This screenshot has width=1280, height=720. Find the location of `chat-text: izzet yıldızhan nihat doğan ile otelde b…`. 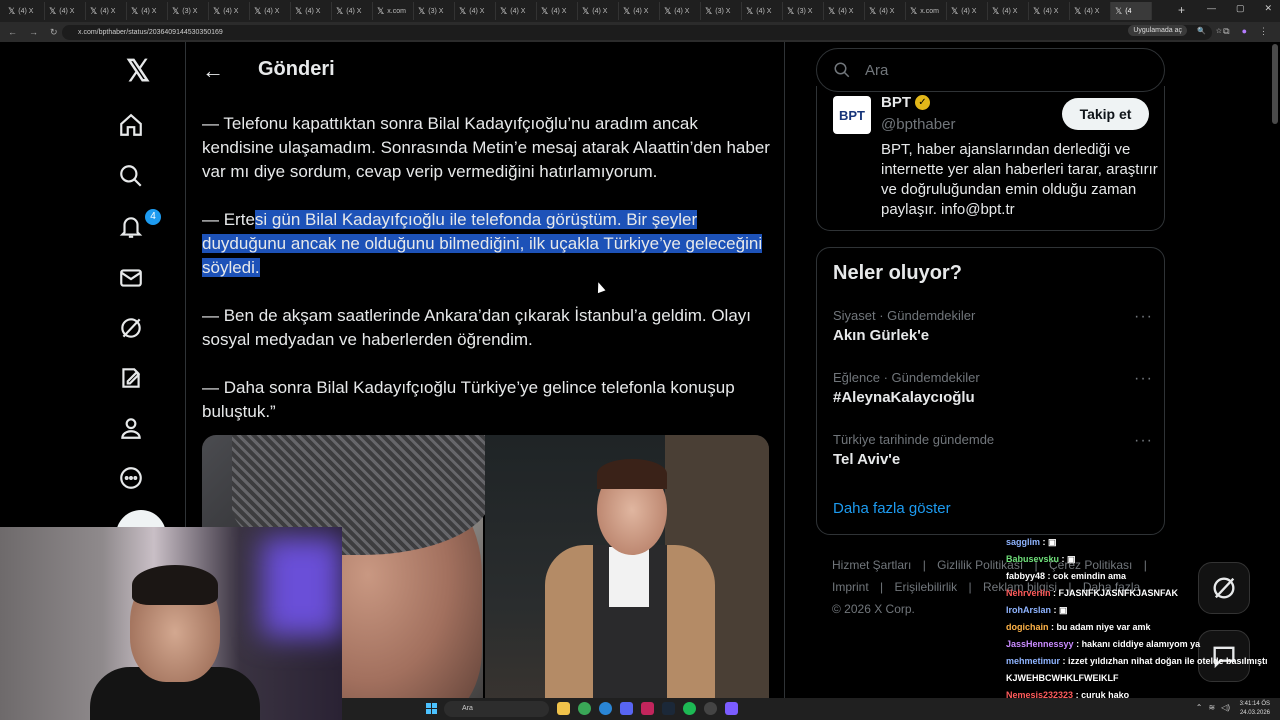

chat-text: izzet yıldızhan nihat doğan ile otelde b… is located at coordinates (1168, 661).